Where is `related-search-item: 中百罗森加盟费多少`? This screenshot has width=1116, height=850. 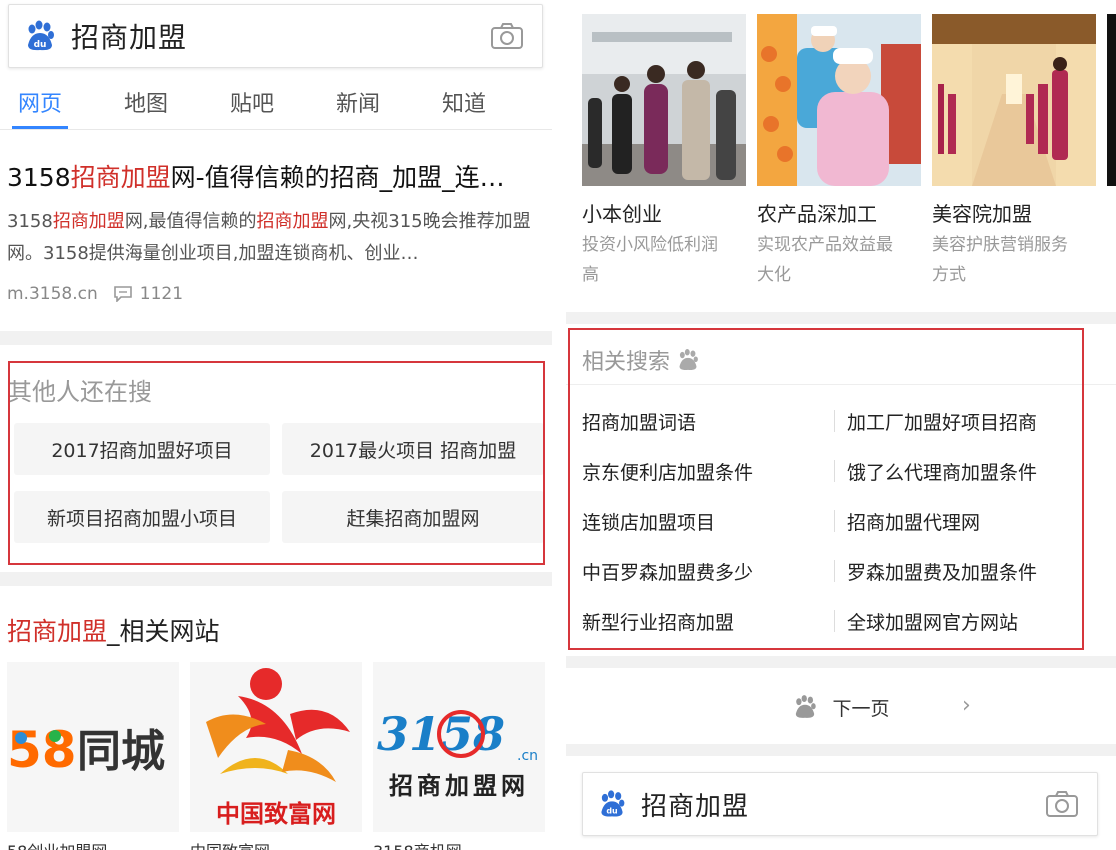
related-search-item: 中百罗森加盟费多少 is located at coordinates (667, 571).